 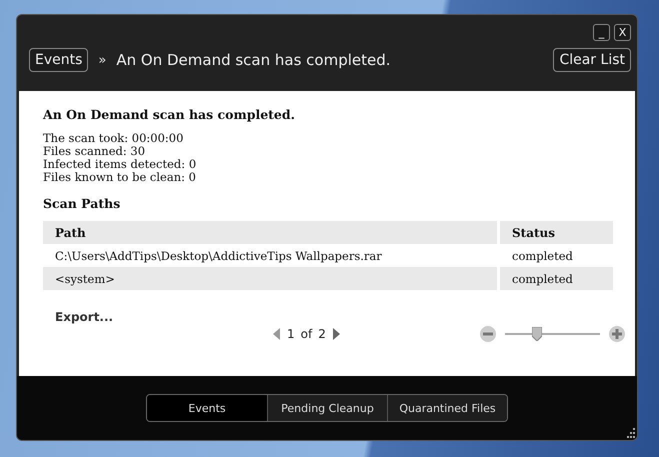 What do you see at coordinates (254, 60) in the screenshot?
I see `breadcrumb-title: An On Demand scan has completed.` at bounding box center [254, 60].